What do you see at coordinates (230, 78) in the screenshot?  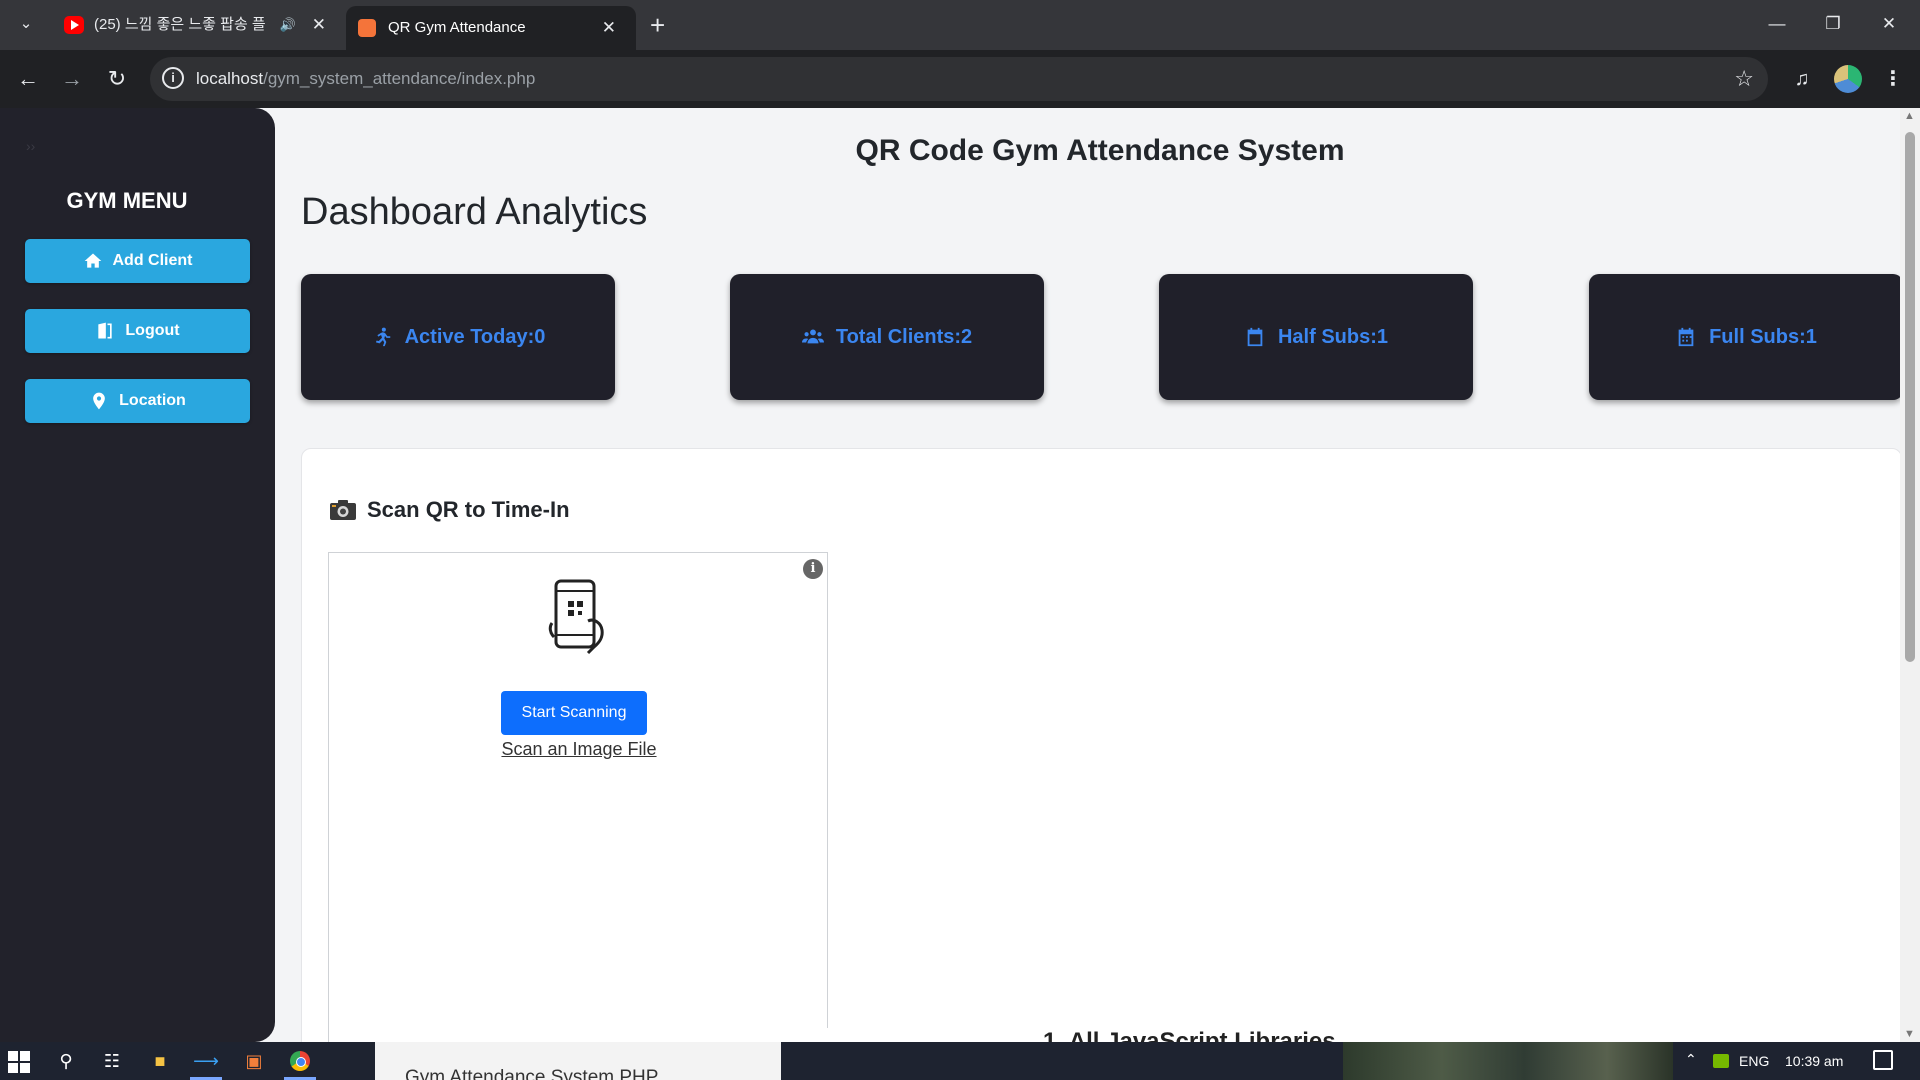 I see `url-host: localhost` at bounding box center [230, 78].